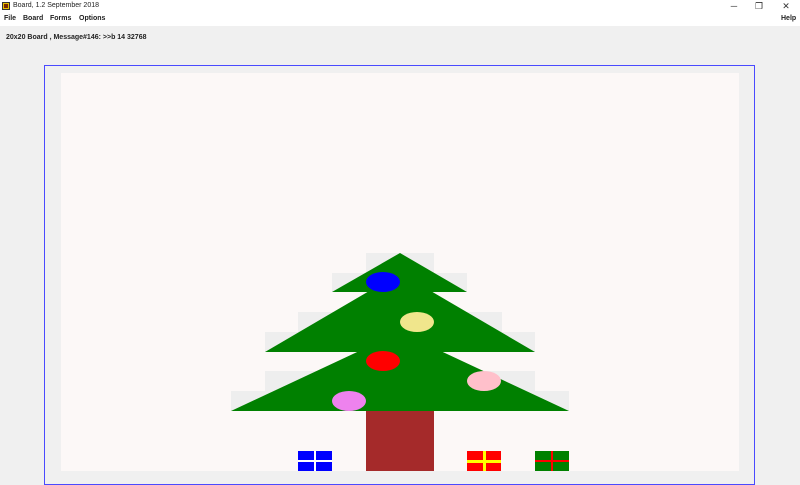 The width and height of the screenshot is (800, 485). What do you see at coordinates (400, 6) in the screenshot?
I see `title-bar: Board, 1.2 September 2018 ─ ❐ ✕` at bounding box center [400, 6].